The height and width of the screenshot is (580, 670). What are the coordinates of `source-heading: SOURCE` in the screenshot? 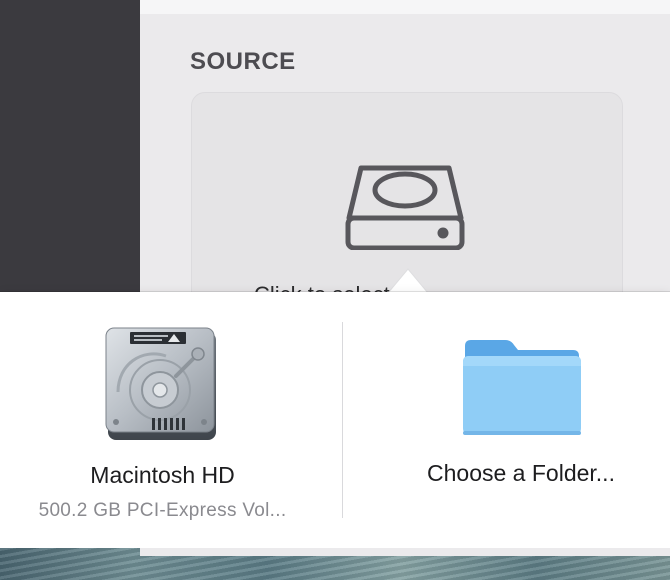 It's located at (243, 61).